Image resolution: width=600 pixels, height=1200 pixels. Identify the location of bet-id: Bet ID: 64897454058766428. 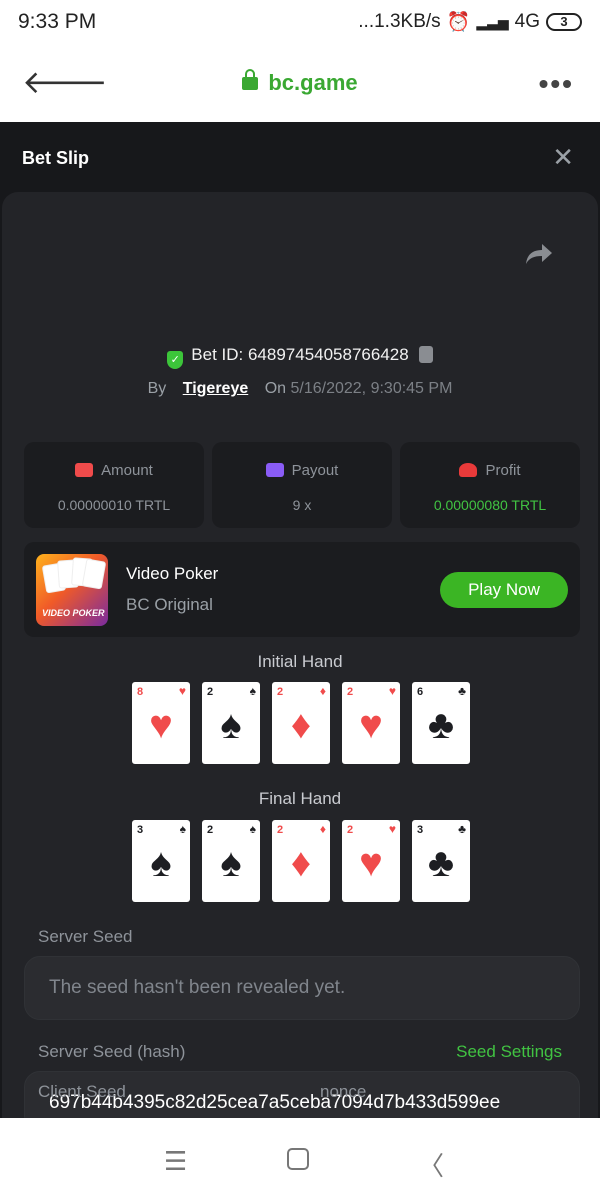
(300, 354).